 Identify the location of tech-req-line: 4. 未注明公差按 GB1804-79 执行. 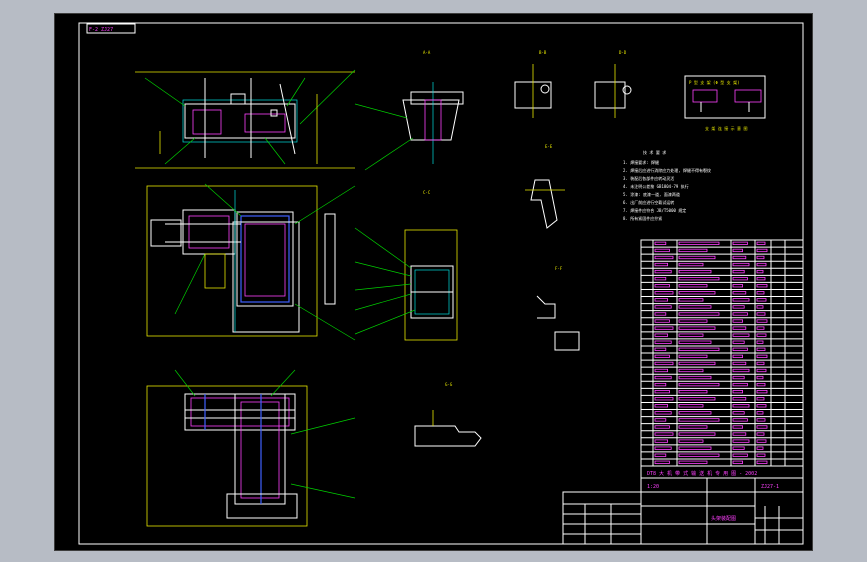
(656, 186).